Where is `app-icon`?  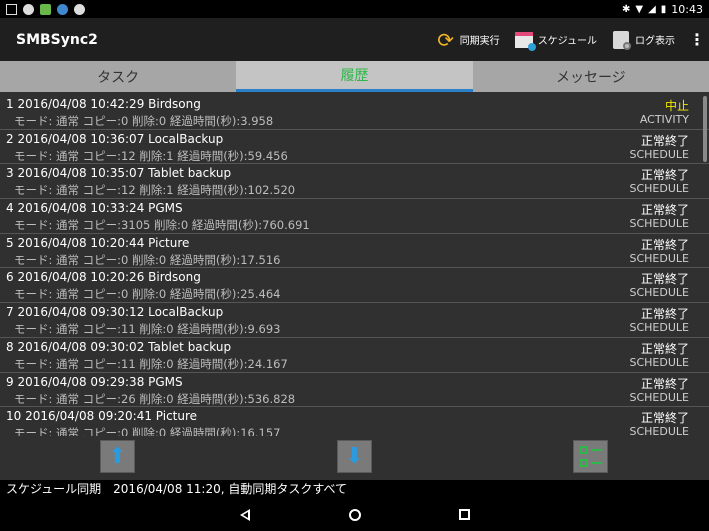
app-icon is located at coordinates (79, 9).